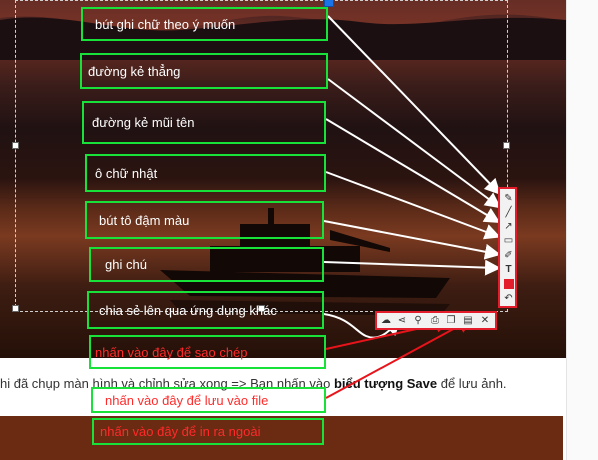 This screenshot has height=460, width=598. What do you see at coordinates (143, 122) in the screenshot?
I see `annotation-arrow-label: đường kẻ mũi tên` at bounding box center [143, 122].